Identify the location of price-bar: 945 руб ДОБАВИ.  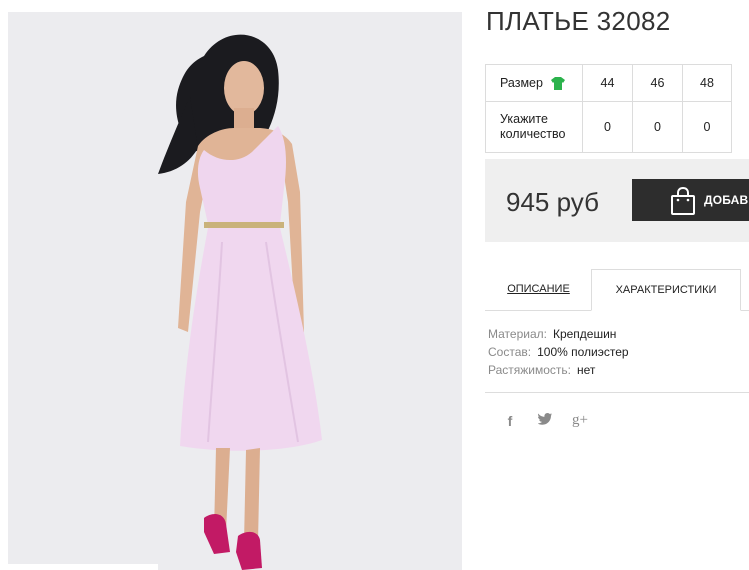
(617, 200).